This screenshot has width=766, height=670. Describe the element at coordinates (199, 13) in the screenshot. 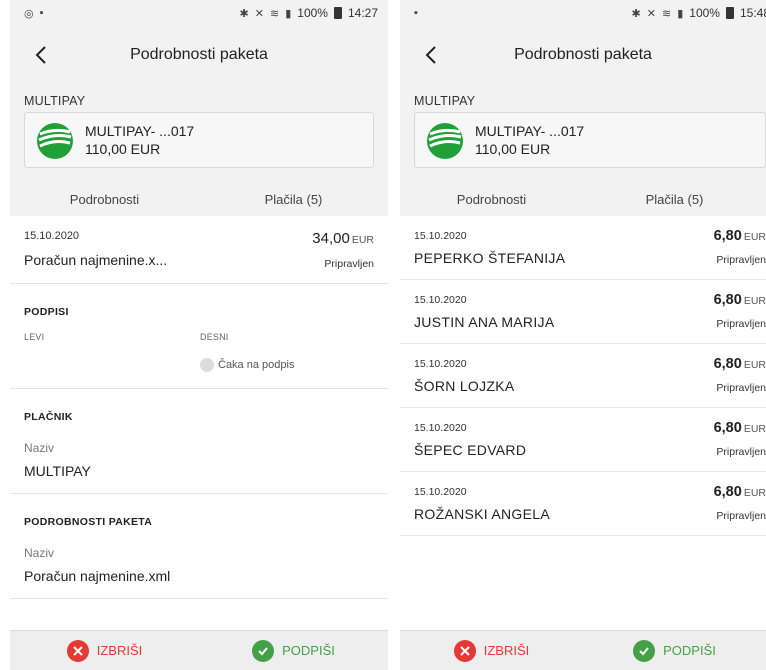

I see `status-bar: ◎ ▪ ✱ ✕ ≋ ▮ 100% 14:27` at that location.